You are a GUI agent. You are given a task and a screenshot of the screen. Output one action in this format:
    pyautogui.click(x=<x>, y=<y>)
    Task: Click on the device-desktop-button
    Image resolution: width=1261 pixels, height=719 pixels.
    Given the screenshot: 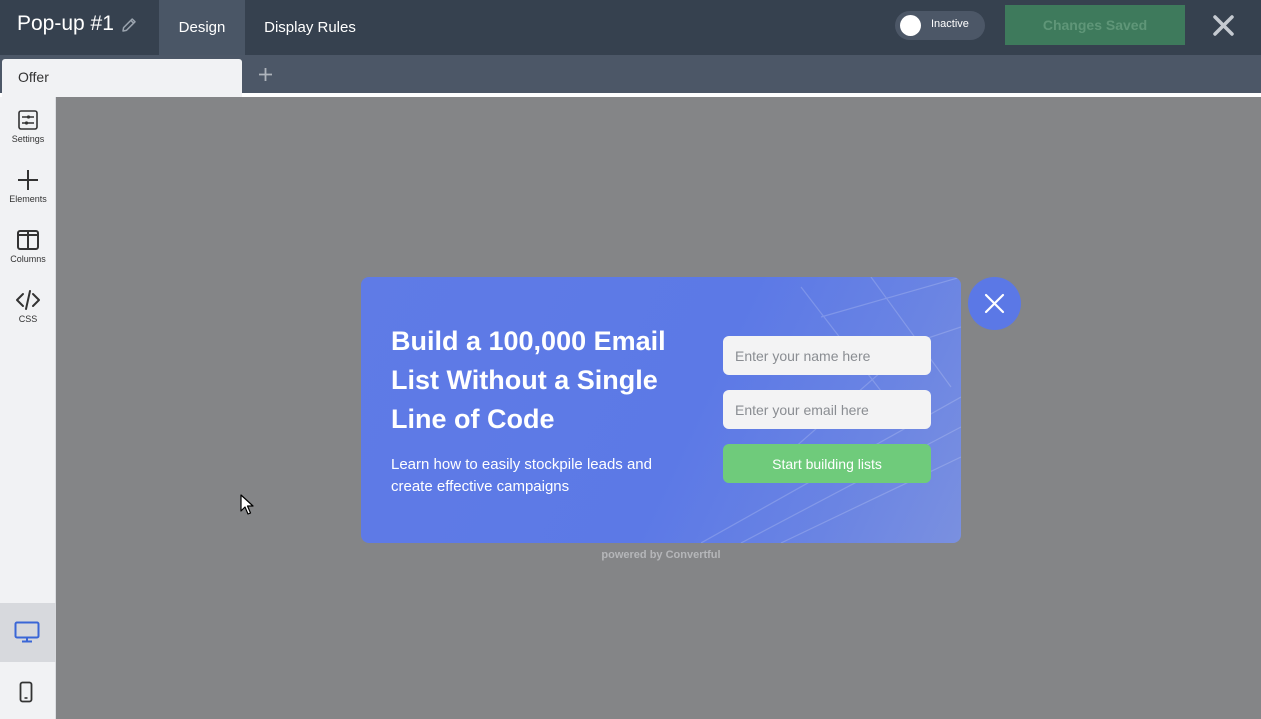 What is the action you would take?
    pyautogui.click(x=28, y=632)
    